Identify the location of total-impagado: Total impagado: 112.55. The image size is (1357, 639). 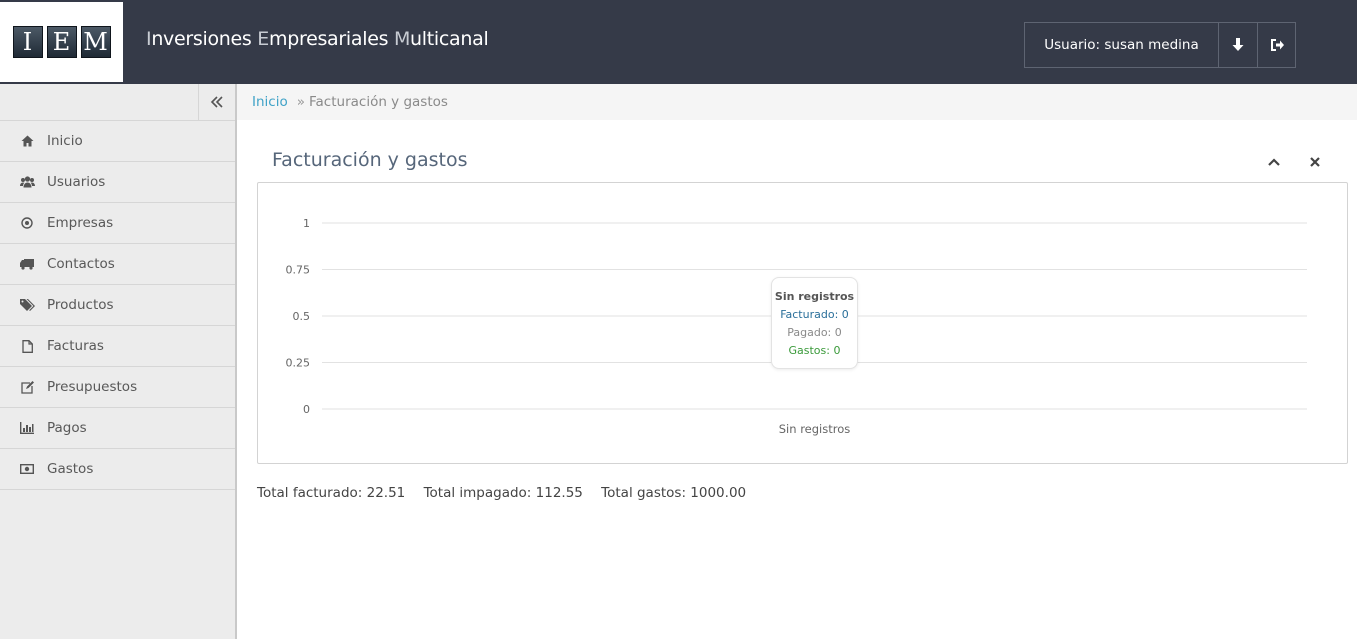
(503, 493).